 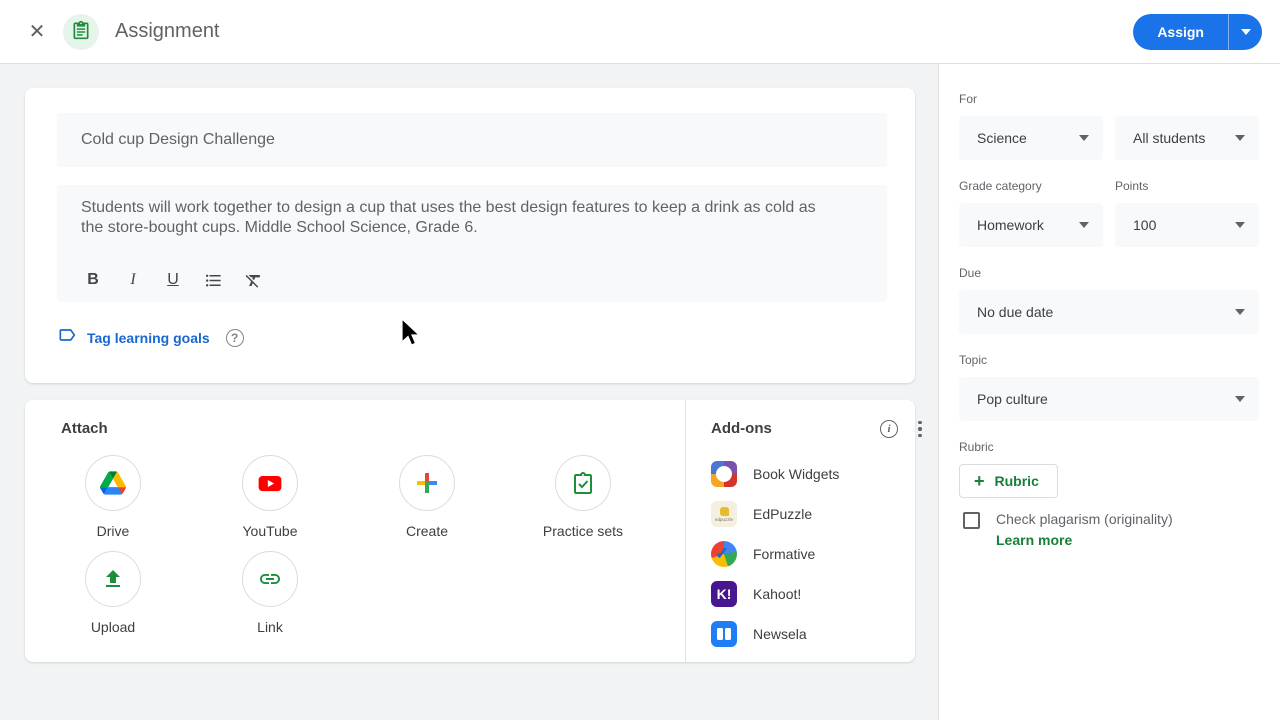 What do you see at coordinates (84, 428) in the screenshot?
I see `attach-section-title: Attach` at bounding box center [84, 428].